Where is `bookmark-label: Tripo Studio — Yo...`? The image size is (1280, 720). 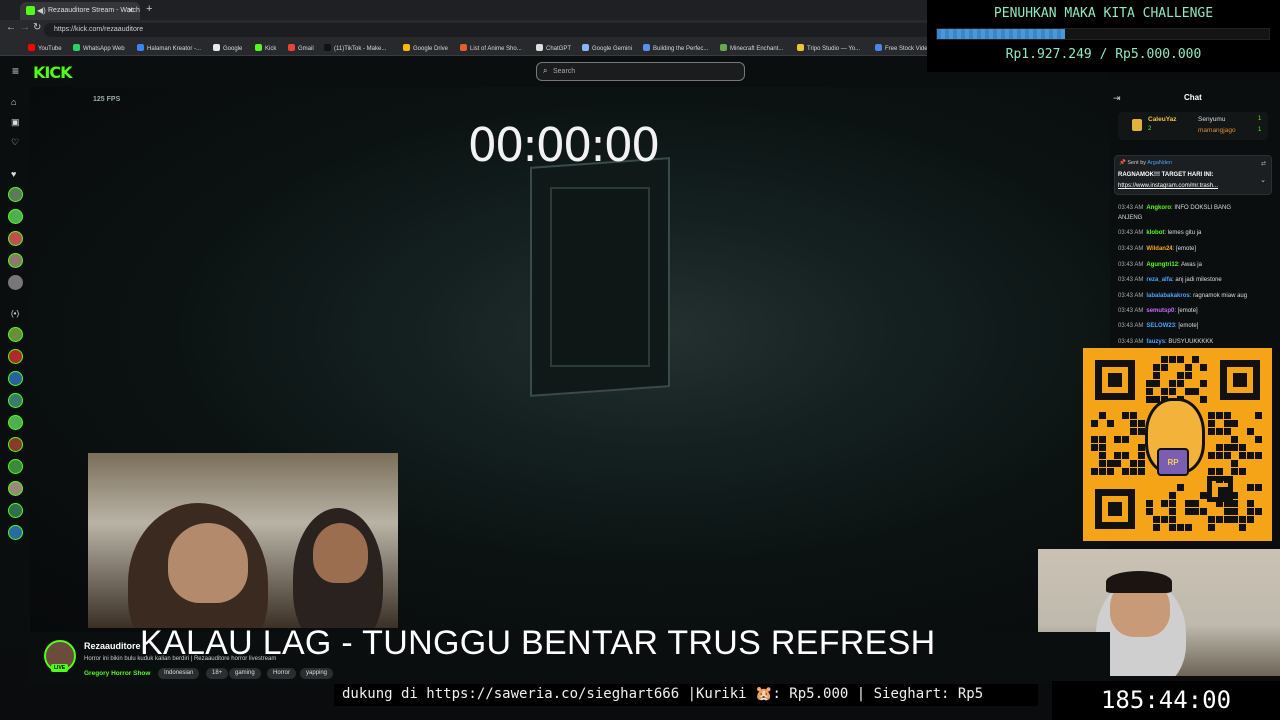
bookmark-label: Tripo Studio — Yo... is located at coordinates (834, 49).